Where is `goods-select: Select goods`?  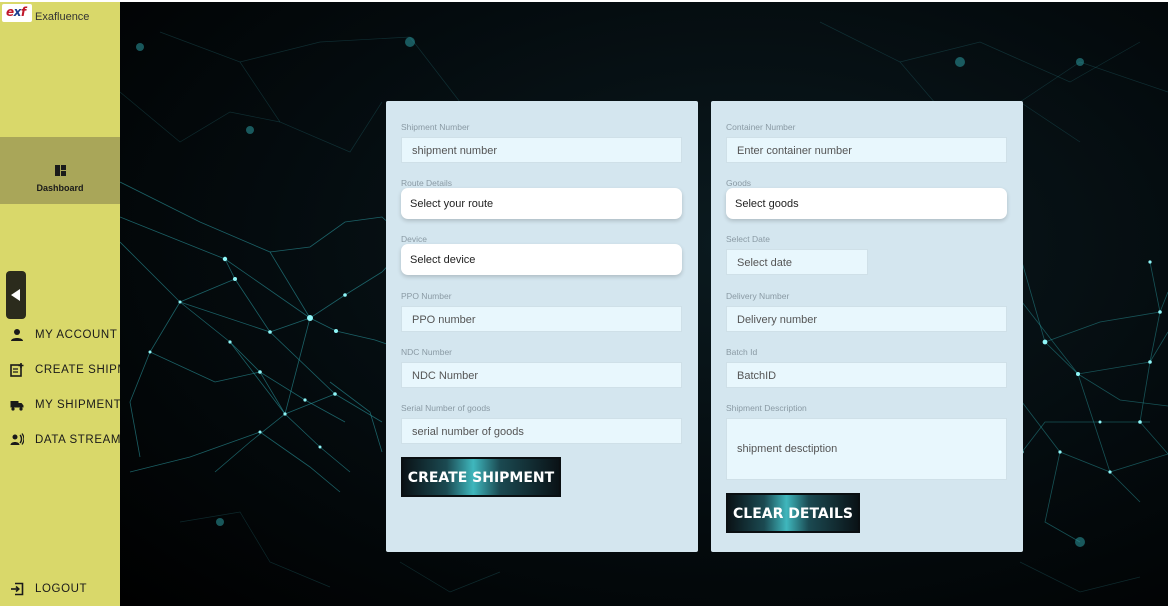
goods-select: Select goods is located at coordinates (866, 203).